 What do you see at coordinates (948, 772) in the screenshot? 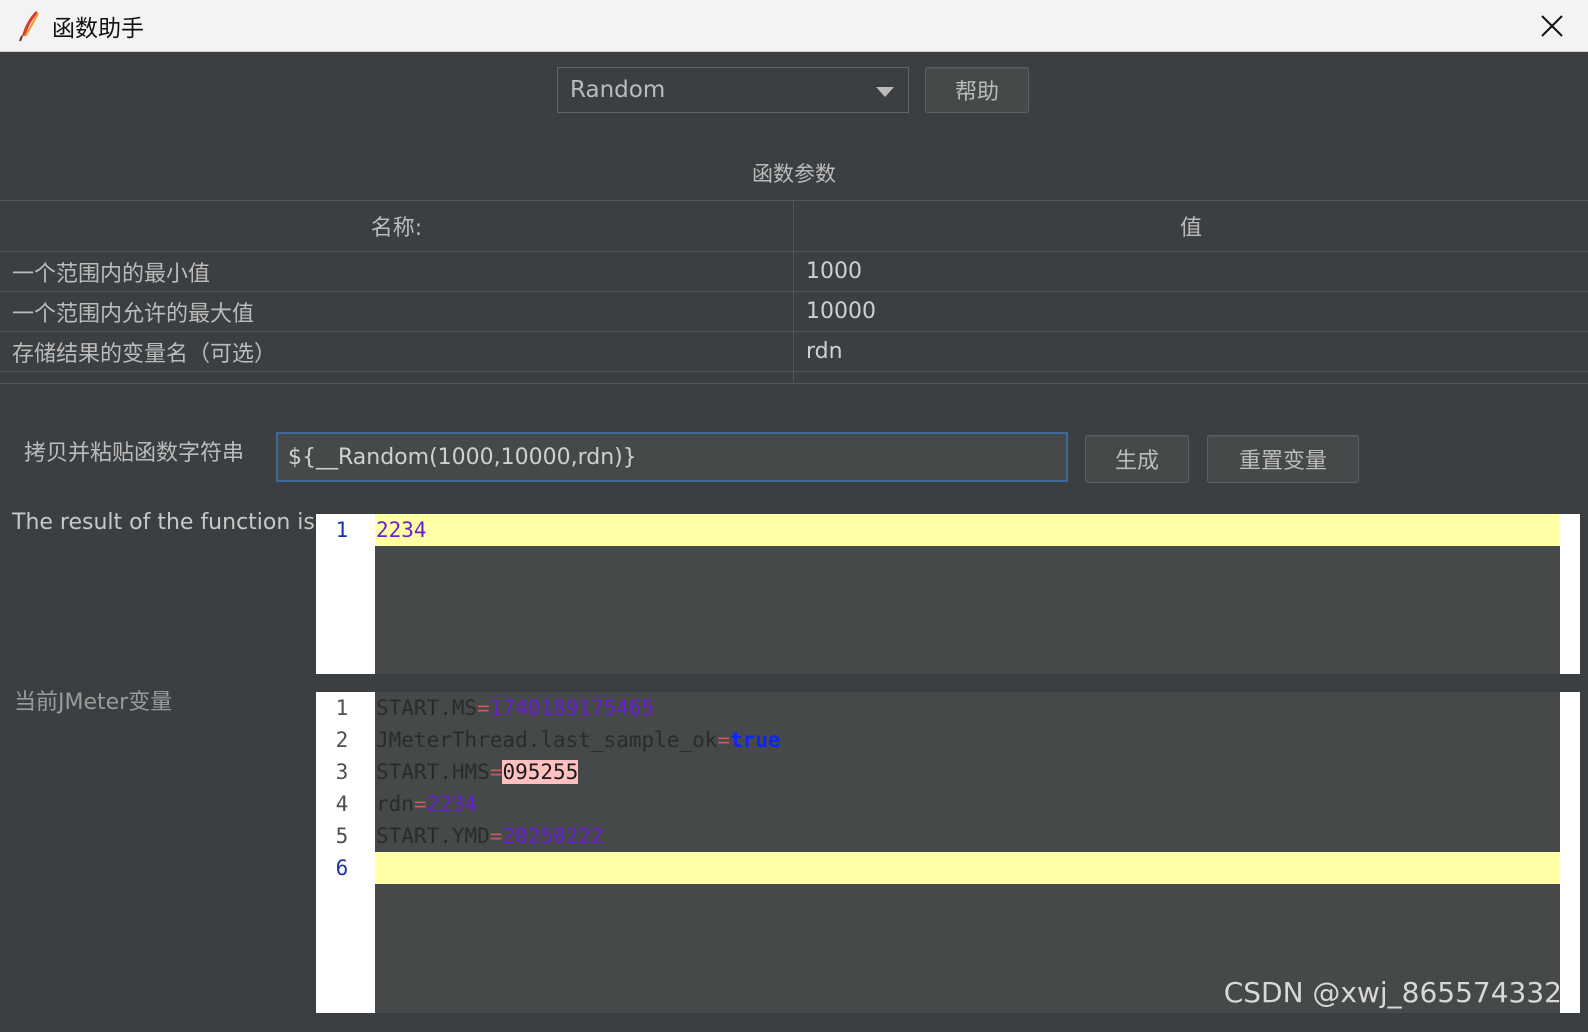
I see `editor-line: 3 START.HMS=095255` at bounding box center [948, 772].